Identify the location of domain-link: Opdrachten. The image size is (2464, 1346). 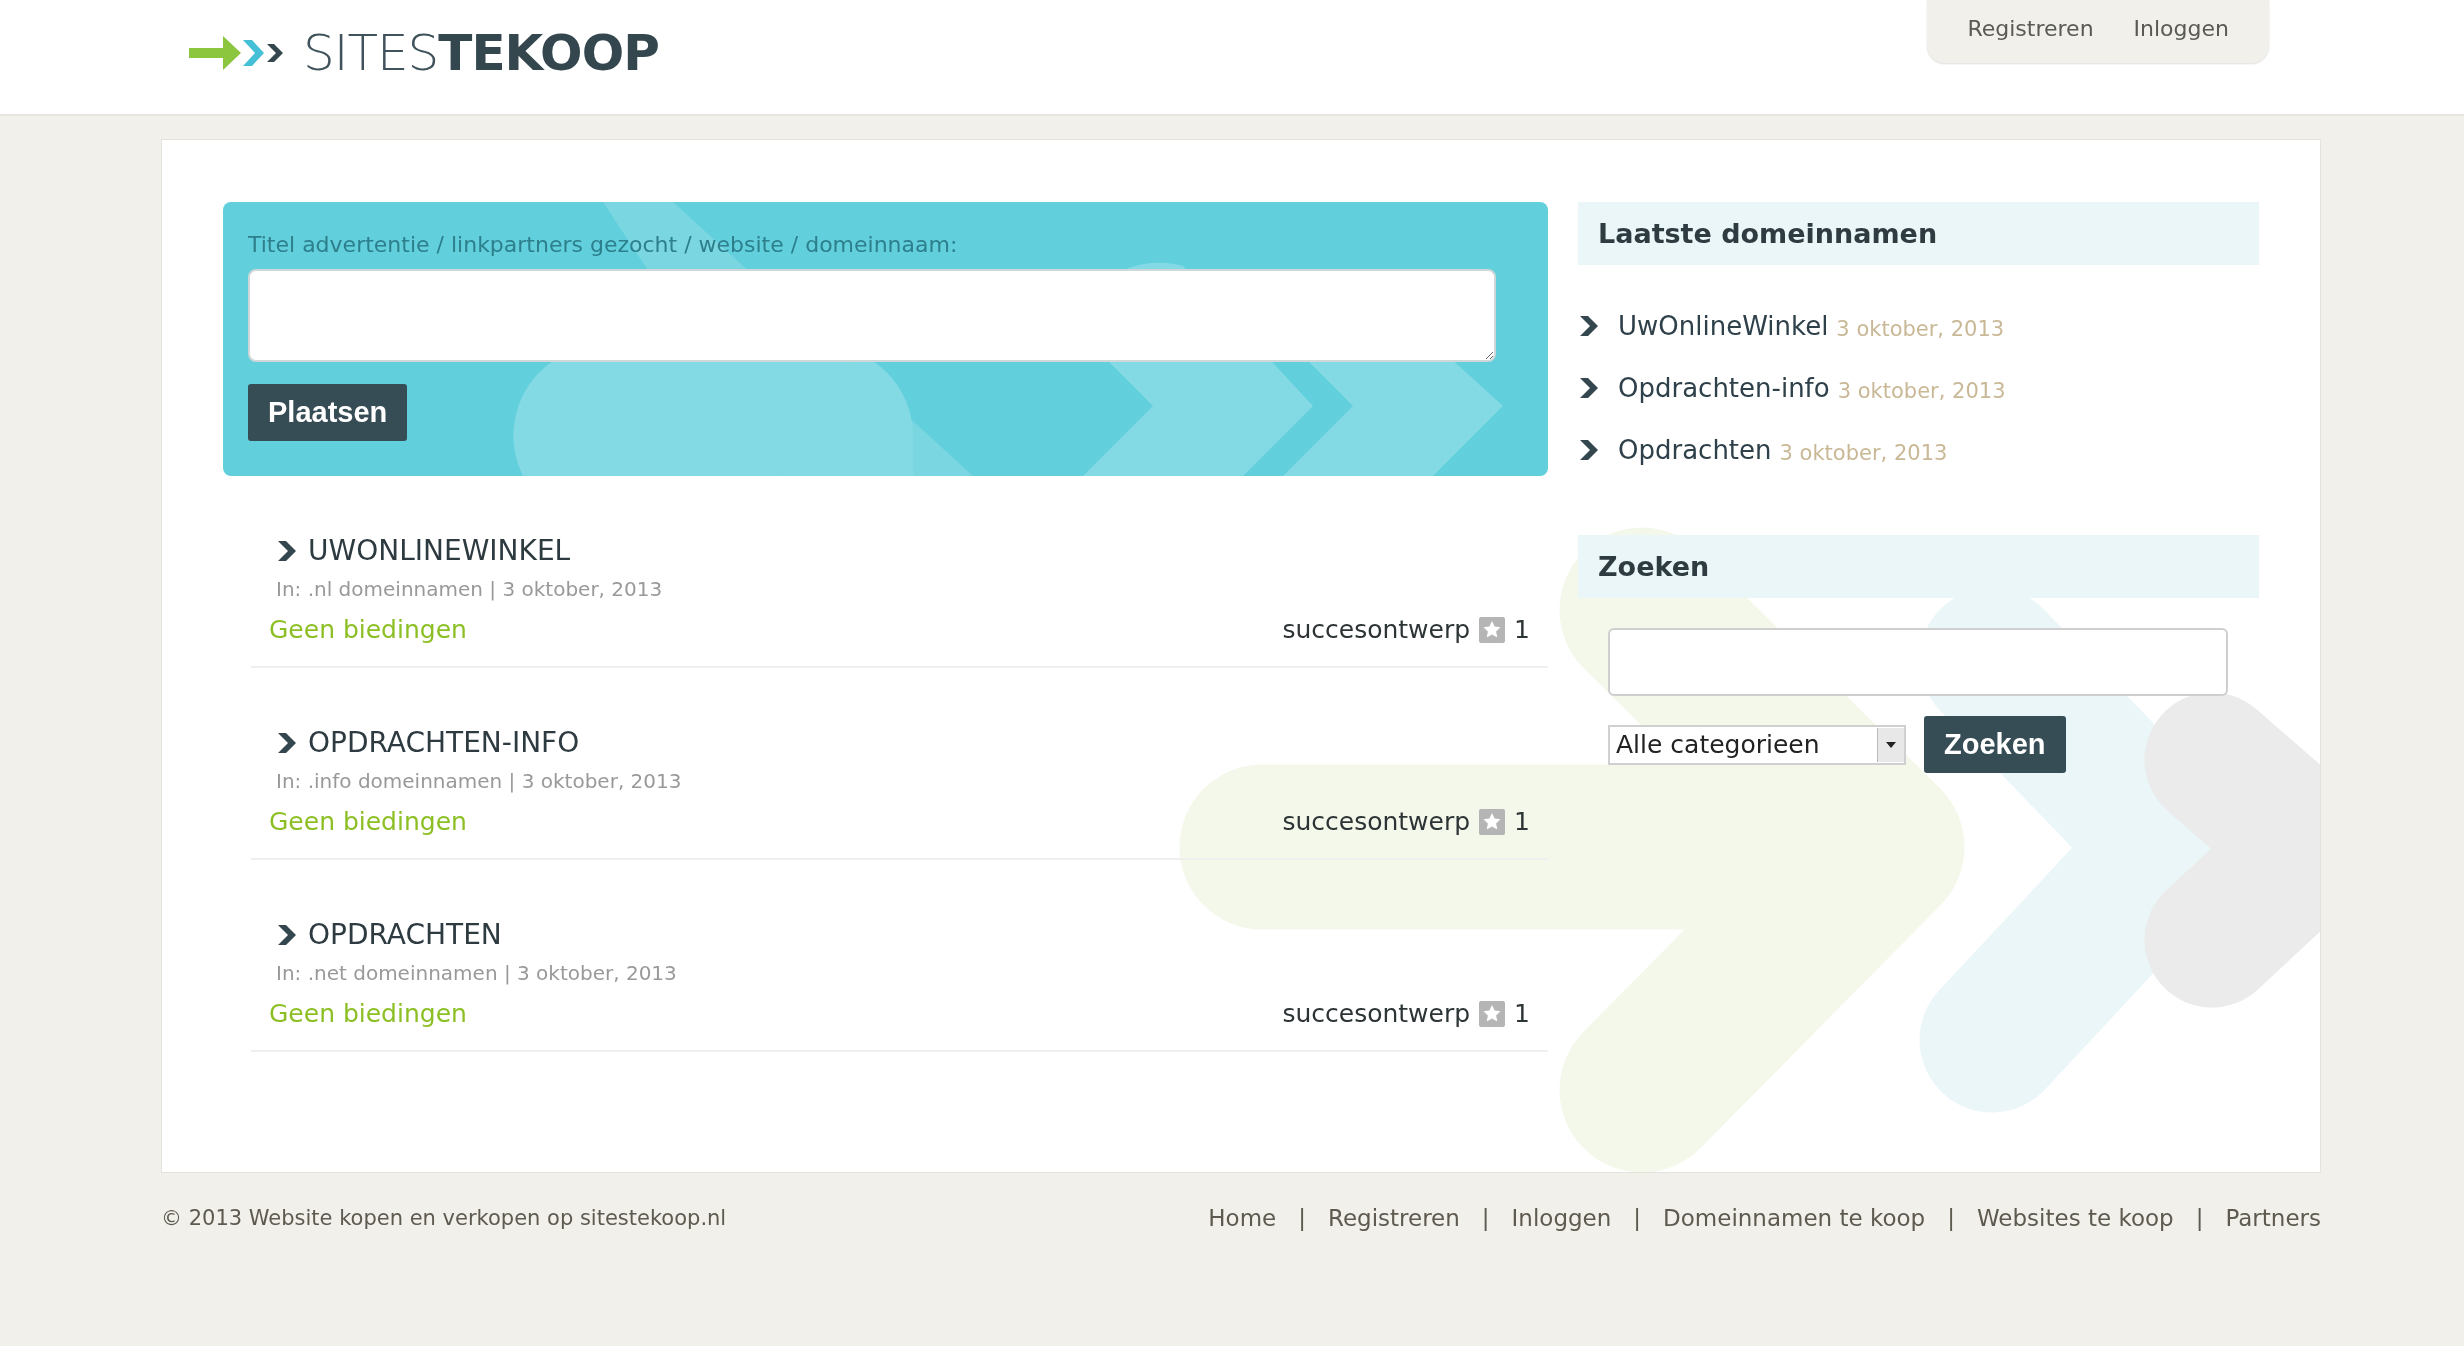
(1695, 450).